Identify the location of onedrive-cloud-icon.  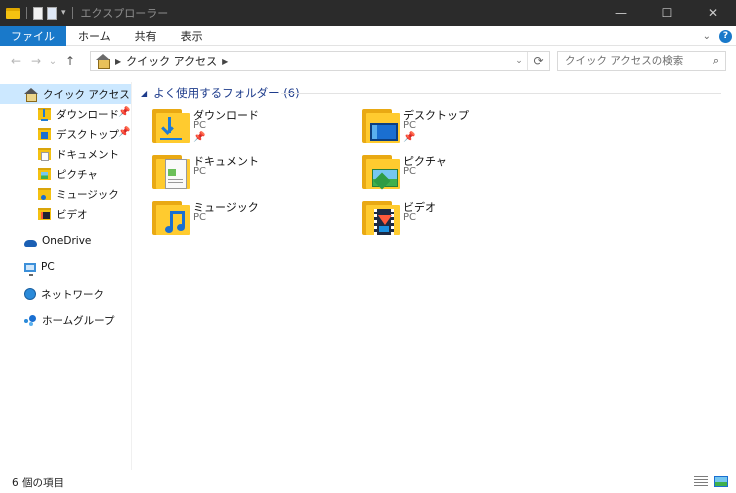
(30, 243).